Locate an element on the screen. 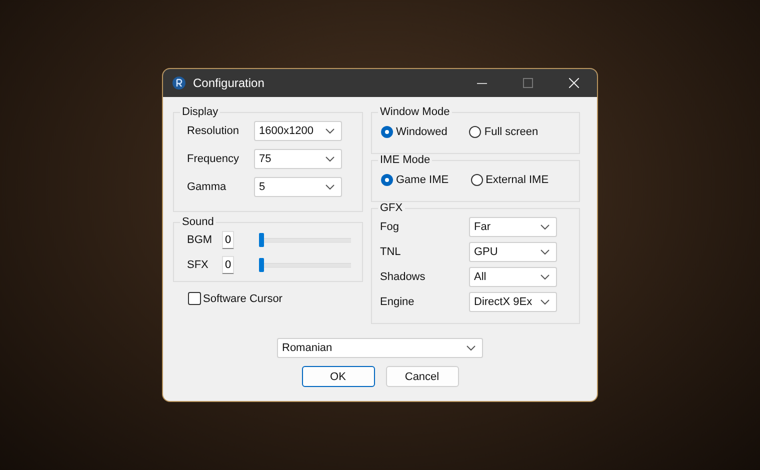  dropdown: DirectX 9Ex is located at coordinates (513, 302).